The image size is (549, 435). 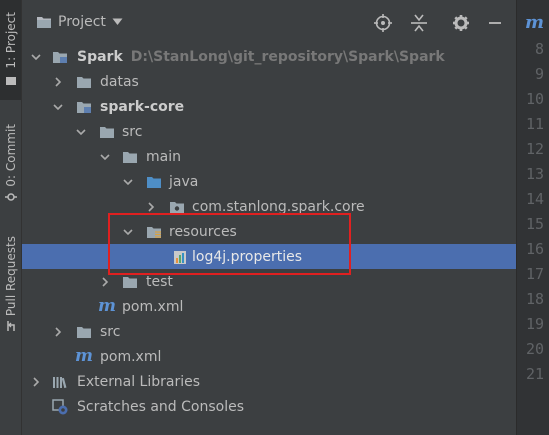 I want to click on tree-row-root-pom: m pom.xml, so click(x=269, y=356).